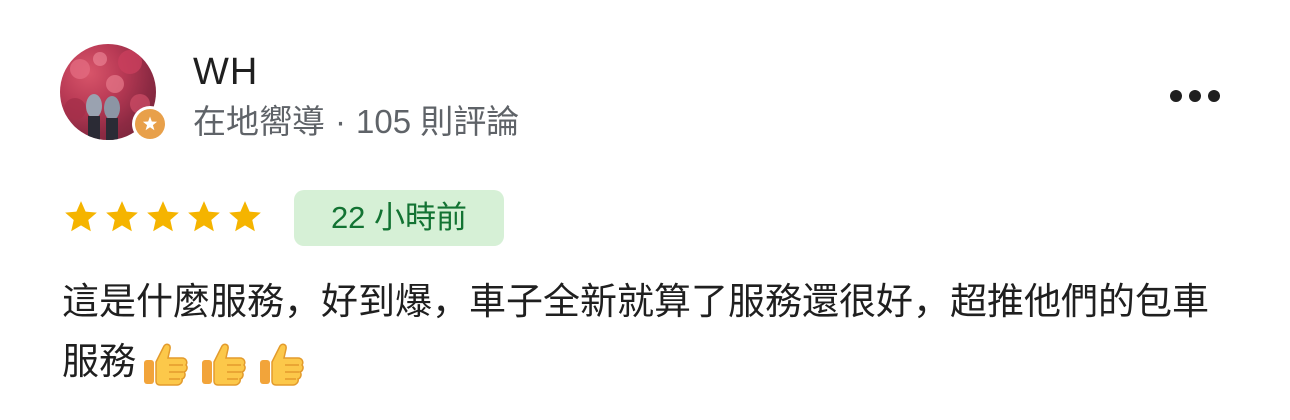 This screenshot has width=1290, height=420. Describe the element at coordinates (114, 94) in the screenshot. I see `avatar-wrap` at that location.